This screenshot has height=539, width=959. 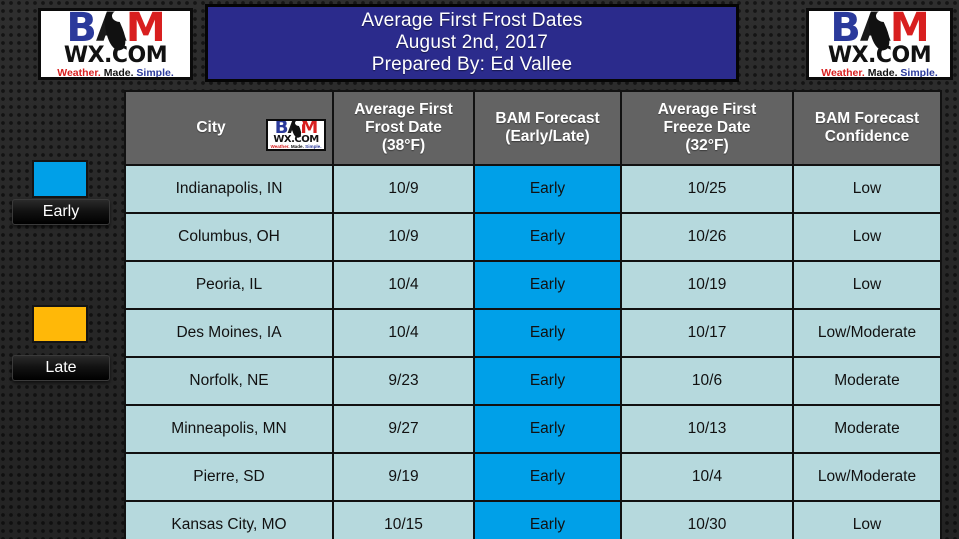 I want to click on cell-city: Pierre, SD, so click(x=229, y=477).